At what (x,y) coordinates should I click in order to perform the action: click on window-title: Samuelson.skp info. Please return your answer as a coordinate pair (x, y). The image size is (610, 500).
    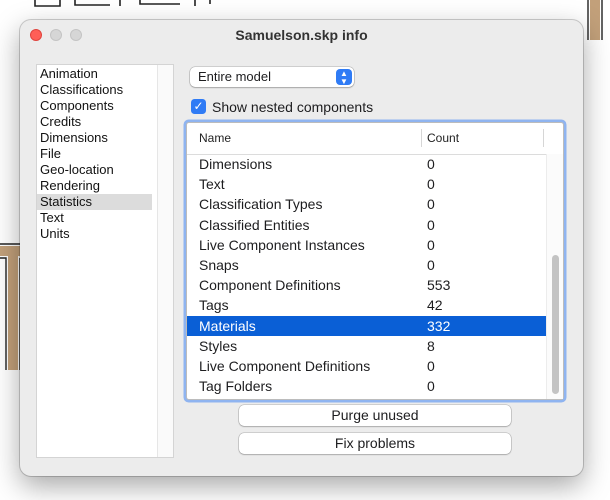
    Looking at the image, I should click on (301, 35).